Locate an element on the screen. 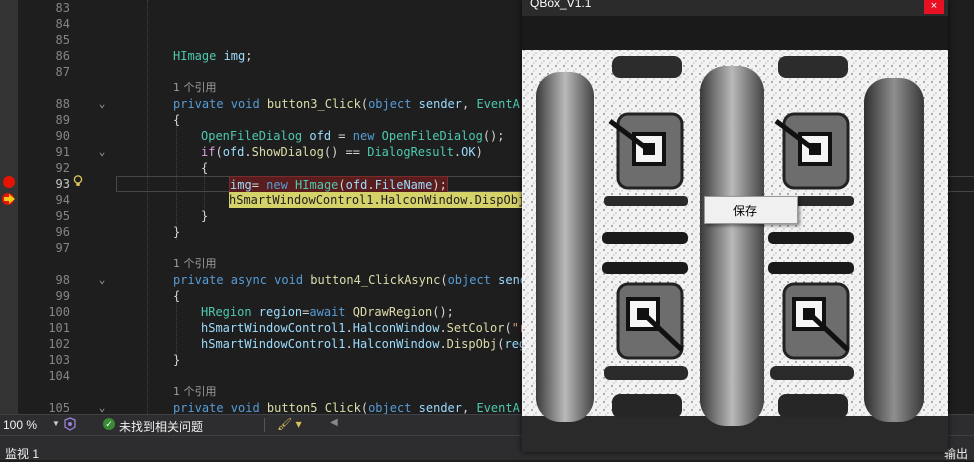 The height and width of the screenshot is (462, 974). separator is located at coordinates (264, 425).